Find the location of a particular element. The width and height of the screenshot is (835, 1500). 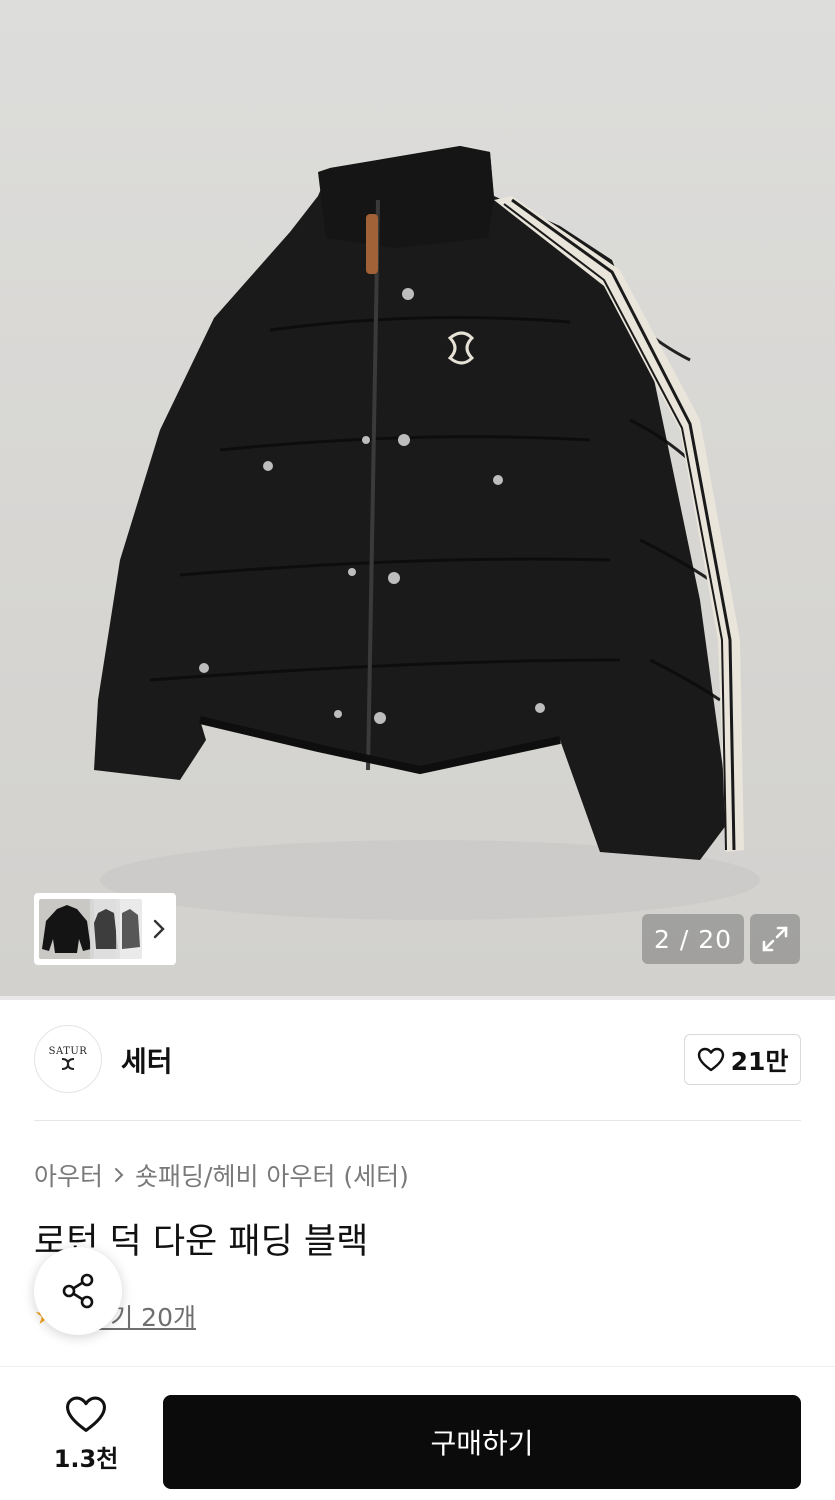

share-icon is located at coordinates (78, 1291).